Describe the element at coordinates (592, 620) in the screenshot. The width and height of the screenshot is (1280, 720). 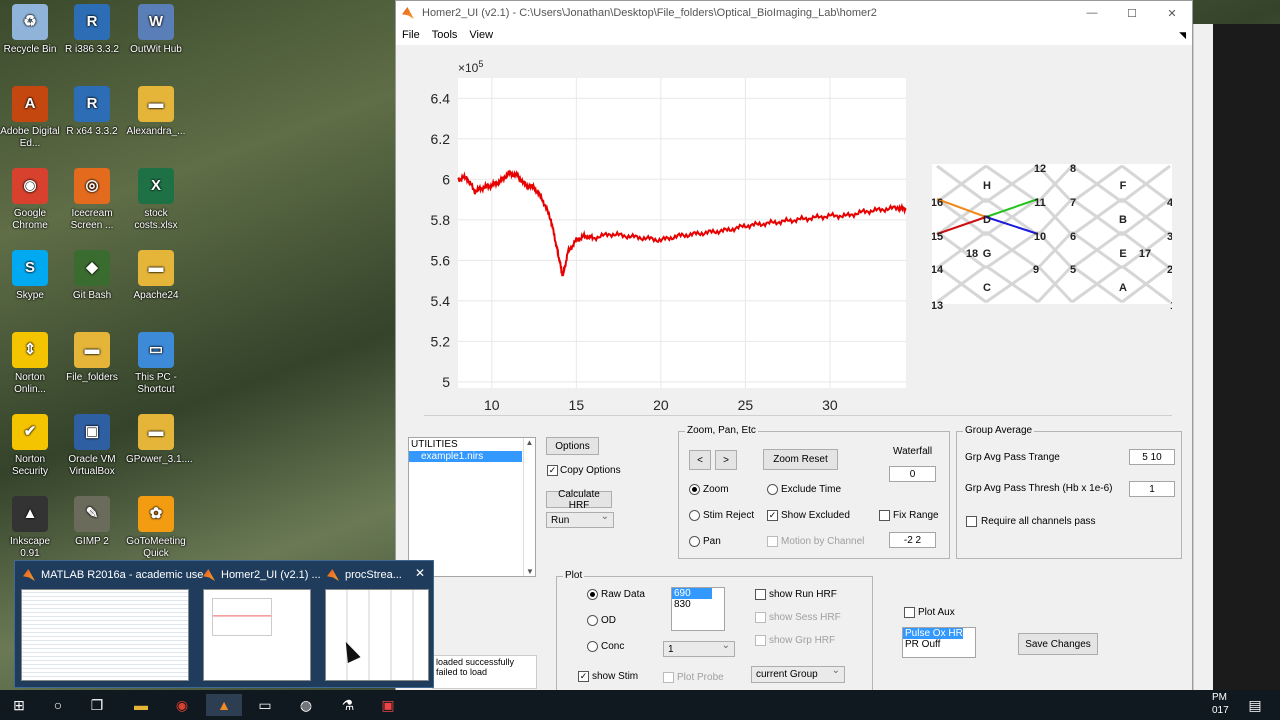
I see `od-radio` at that location.